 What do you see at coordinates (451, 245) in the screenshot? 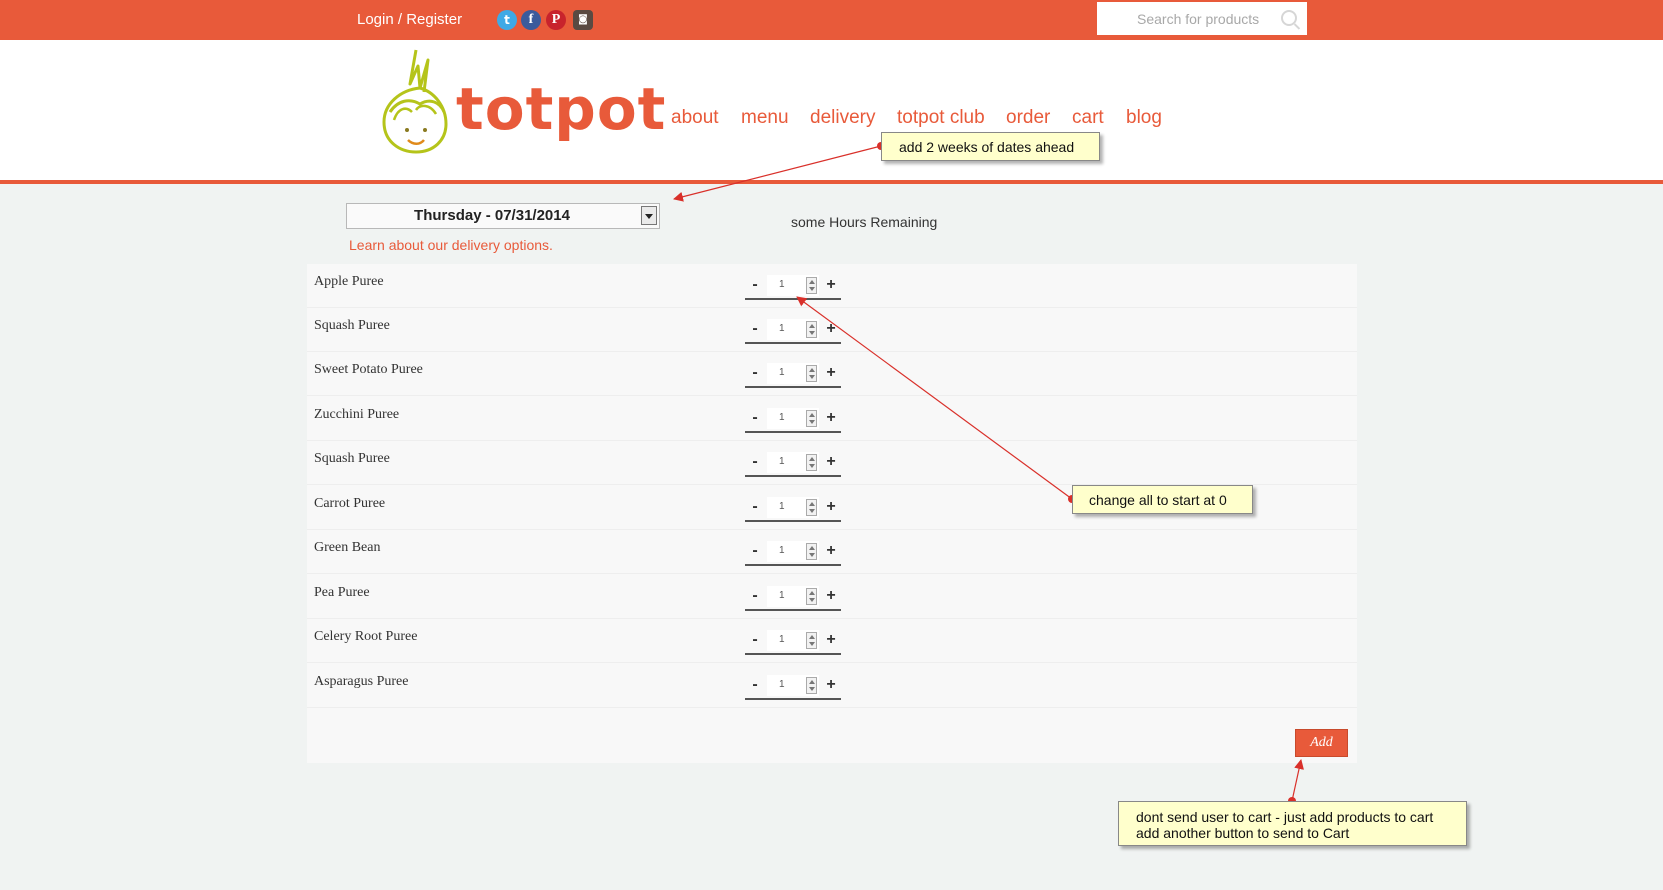
I see `delivery-options-link: Learn about our delivery options.` at bounding box center [451, 245].